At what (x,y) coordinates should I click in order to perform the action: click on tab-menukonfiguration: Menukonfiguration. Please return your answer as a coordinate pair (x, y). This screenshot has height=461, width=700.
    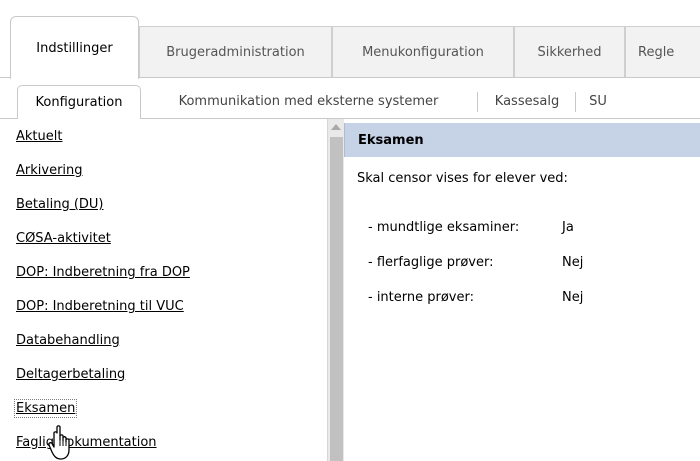
    Looking at the image, I should click on (423, 51).